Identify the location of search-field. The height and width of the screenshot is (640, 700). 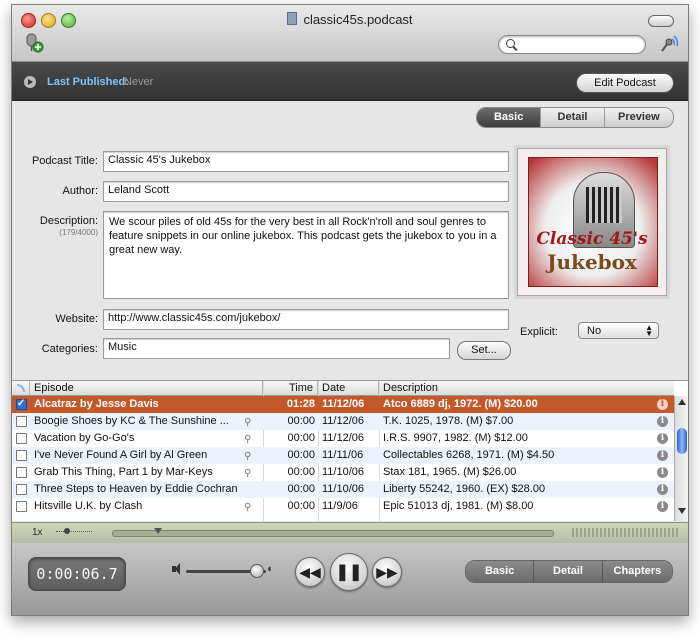
(572, 44).